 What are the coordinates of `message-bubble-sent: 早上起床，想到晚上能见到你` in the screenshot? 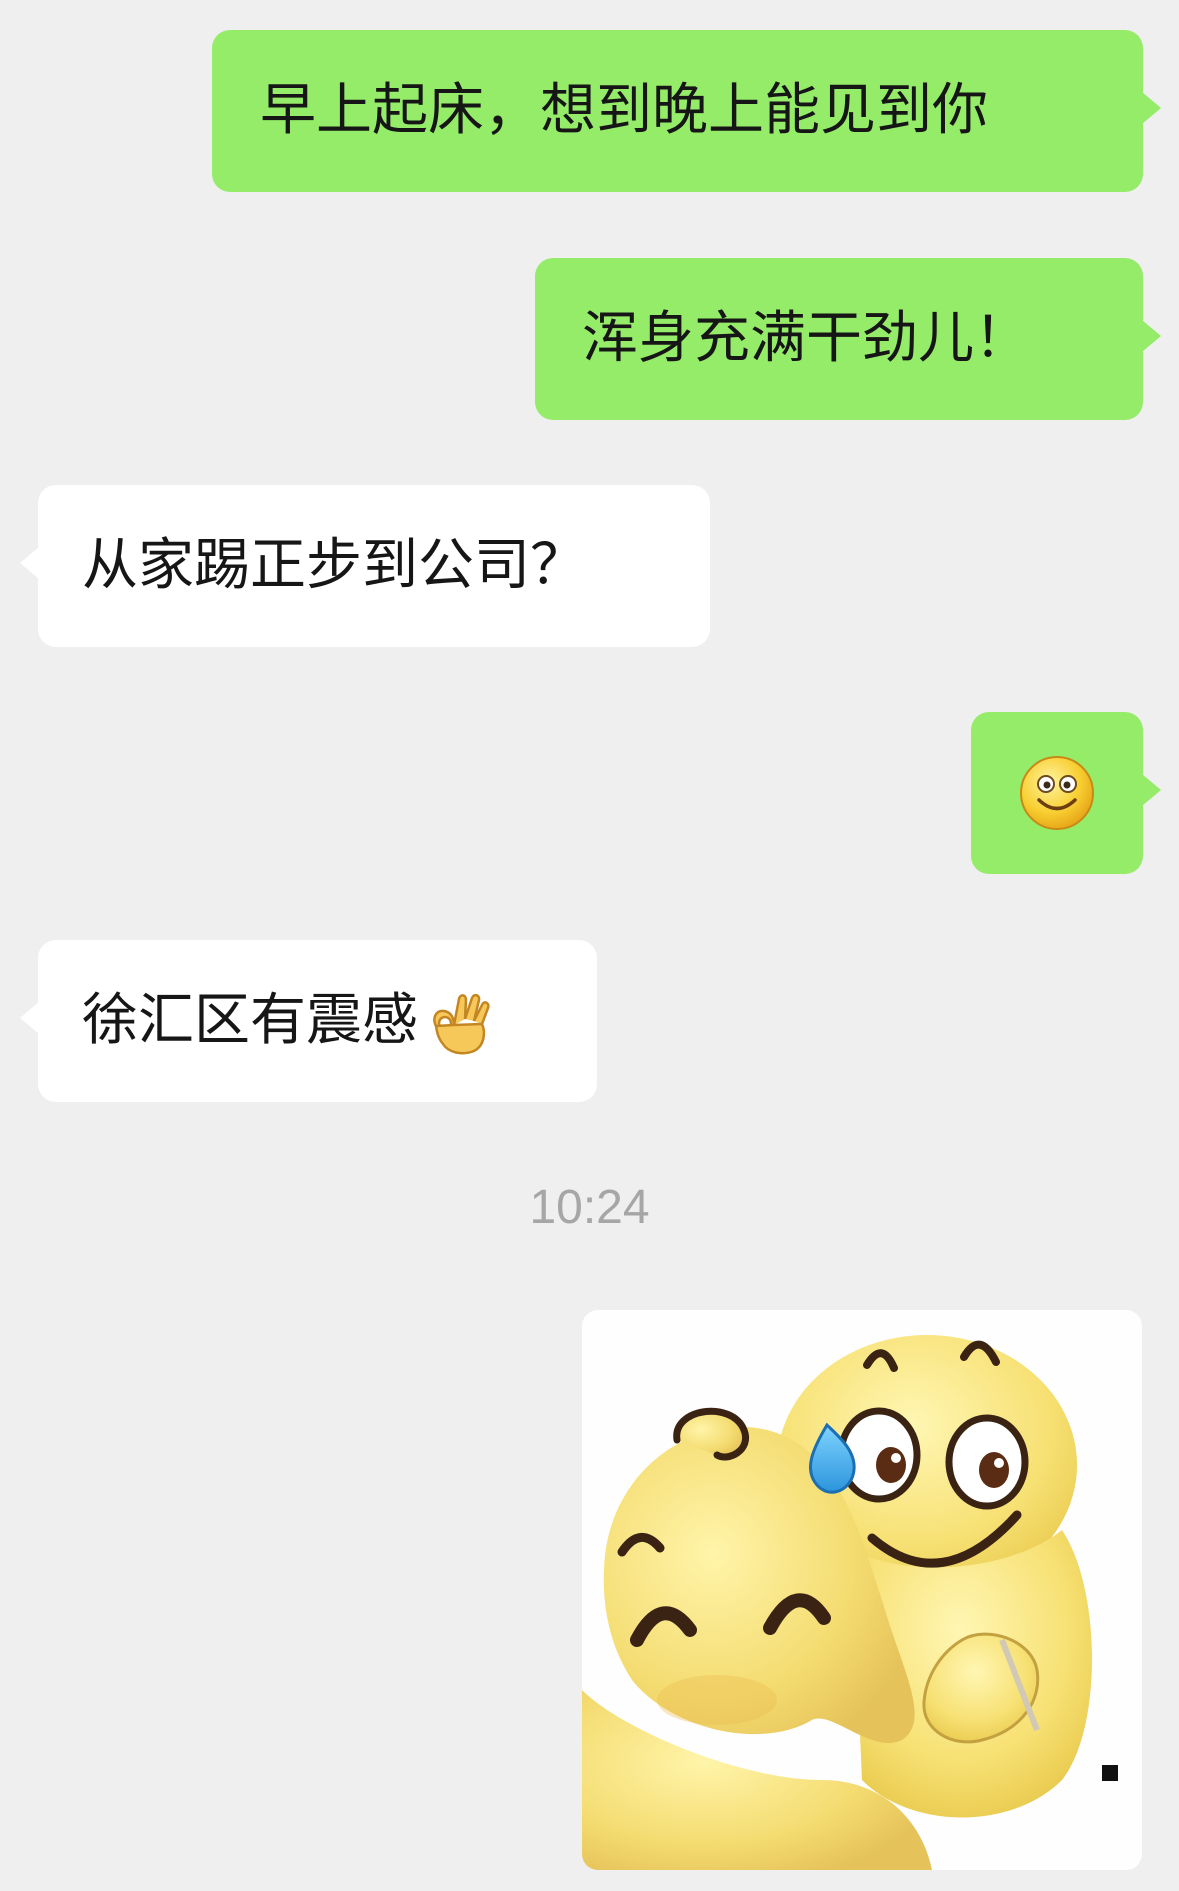 It's located at (686, 111).